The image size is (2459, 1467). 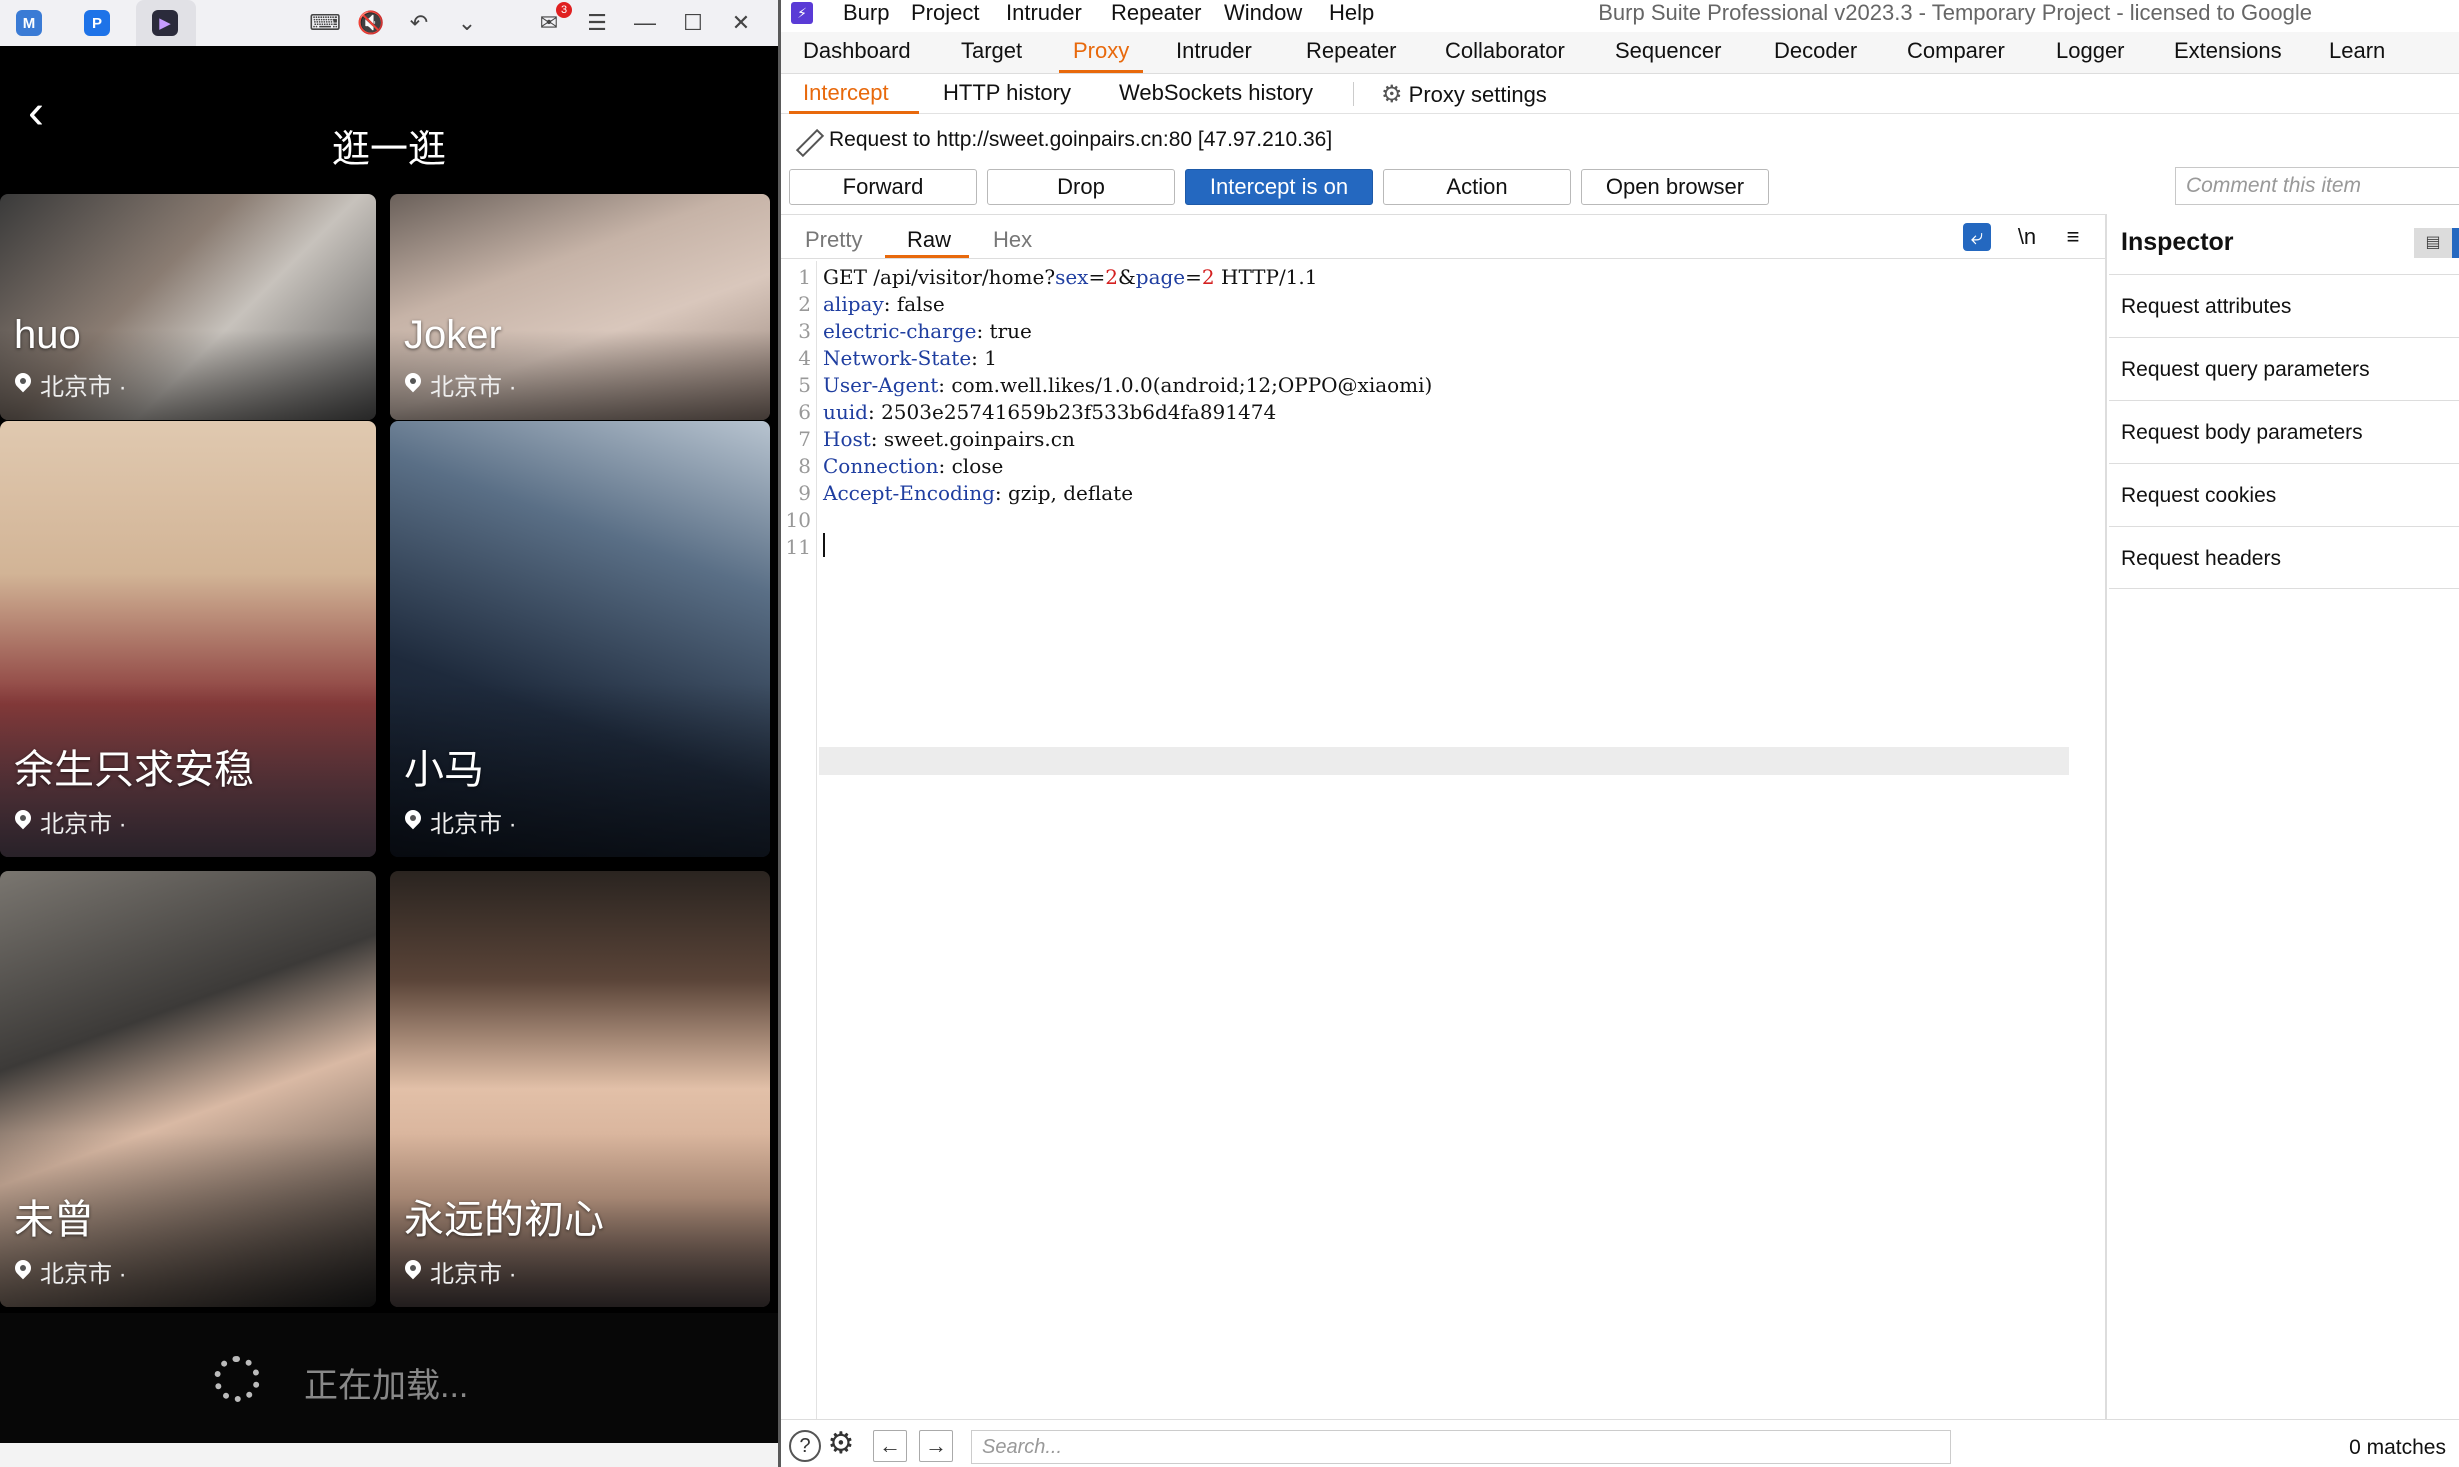 What do you see at coordinates (444, 770) in the screenshot?
I see `profile-name: 小马` at bounding box center [444, 770].